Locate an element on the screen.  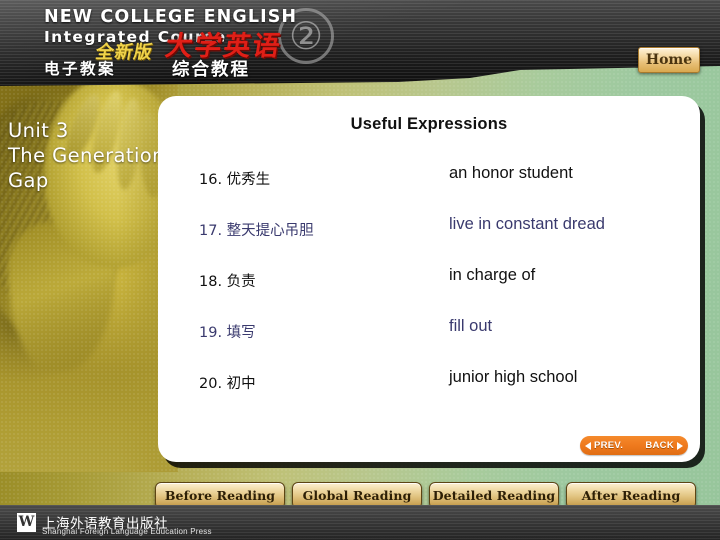
expression-english: in charge of is located at coordinates (492, 275).